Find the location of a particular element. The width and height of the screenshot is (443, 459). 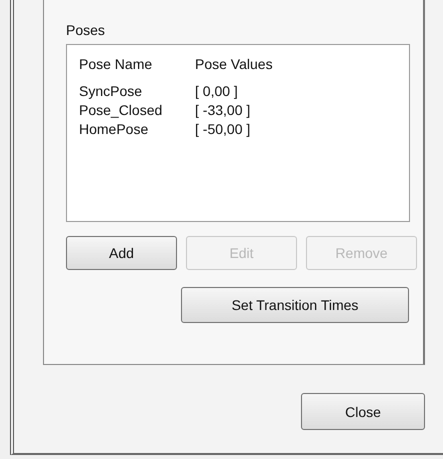

action-button: Add is located at coordinates (121, 253).